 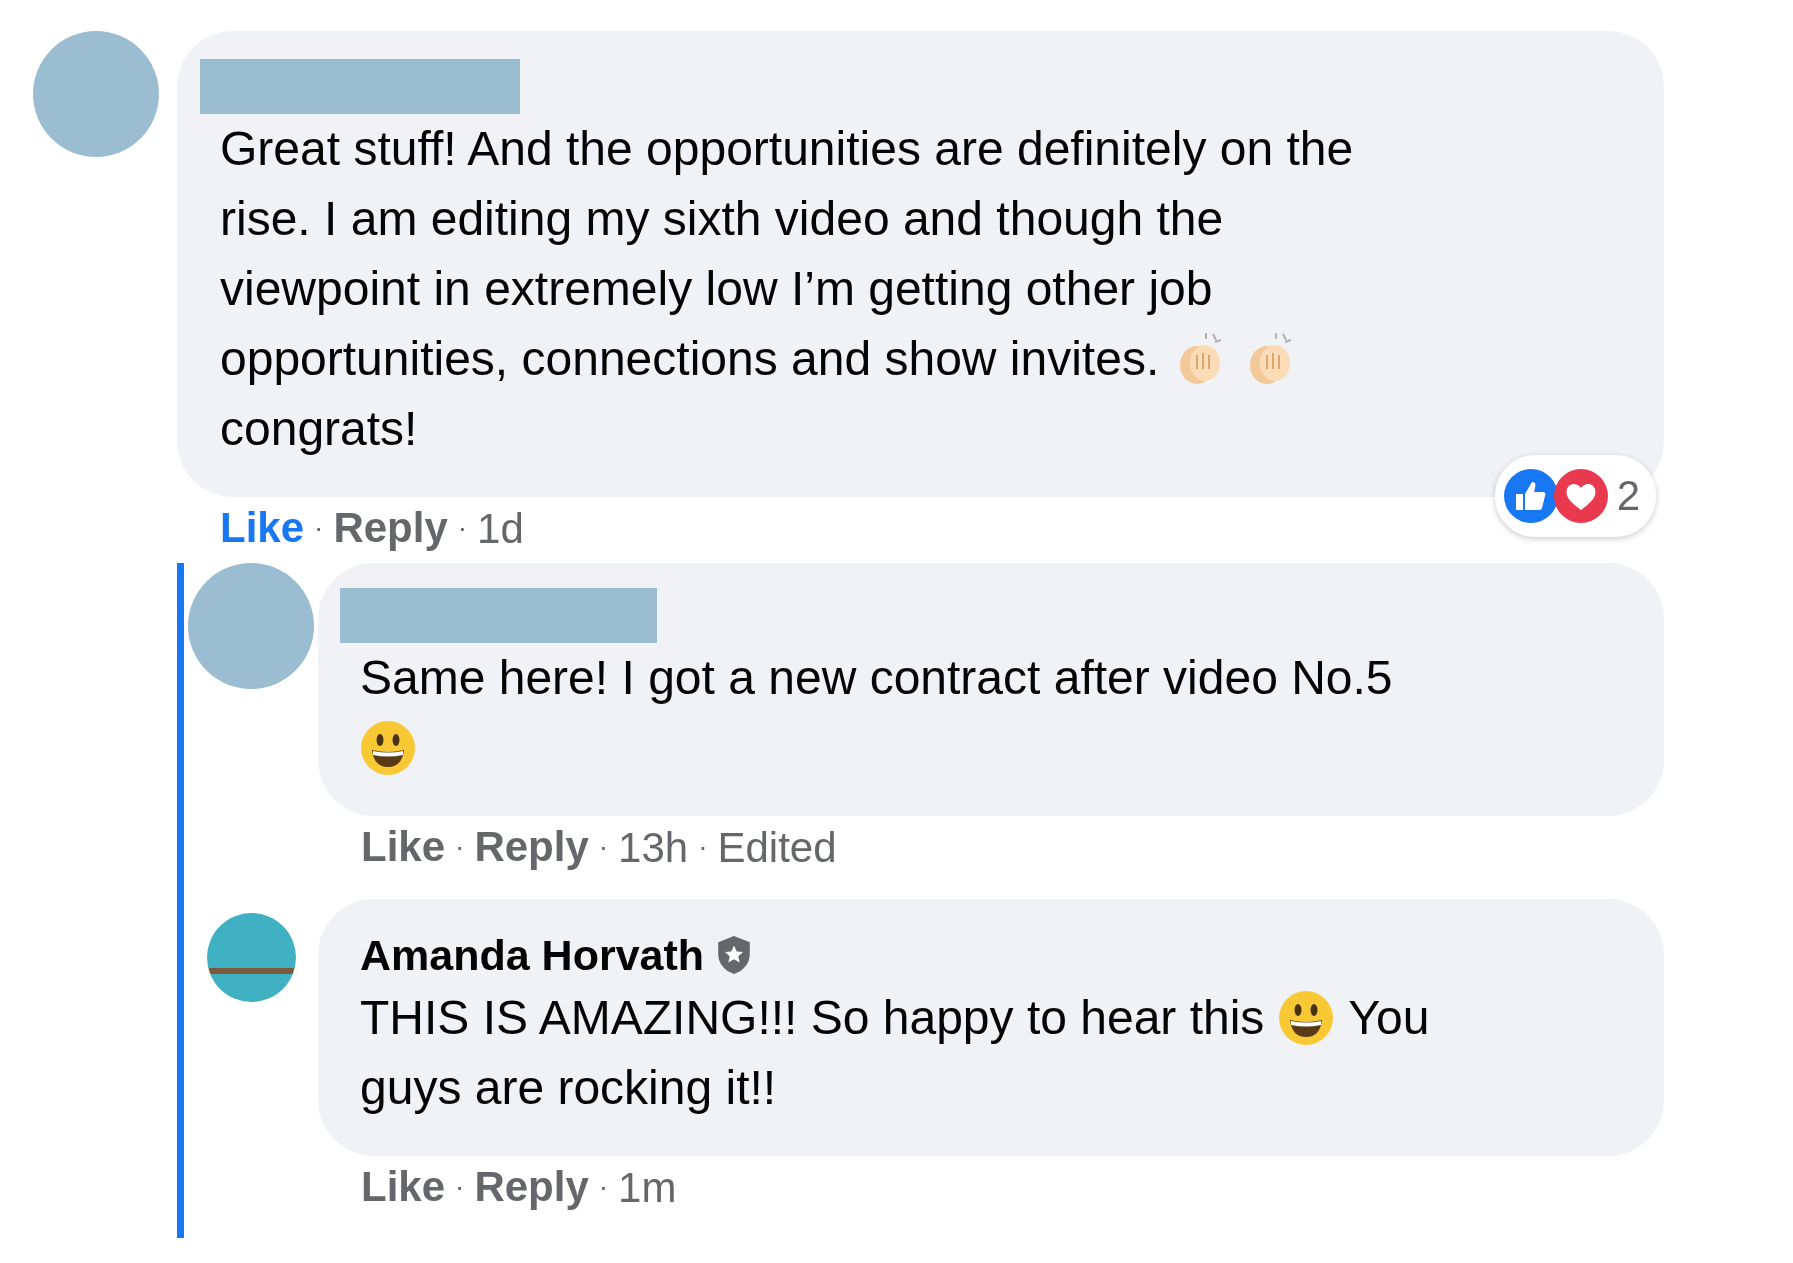 What do you see at coordinates (647, 1187) in the screenshot?
I see `timestamp: 1m` at bounding box center [647, 1187].